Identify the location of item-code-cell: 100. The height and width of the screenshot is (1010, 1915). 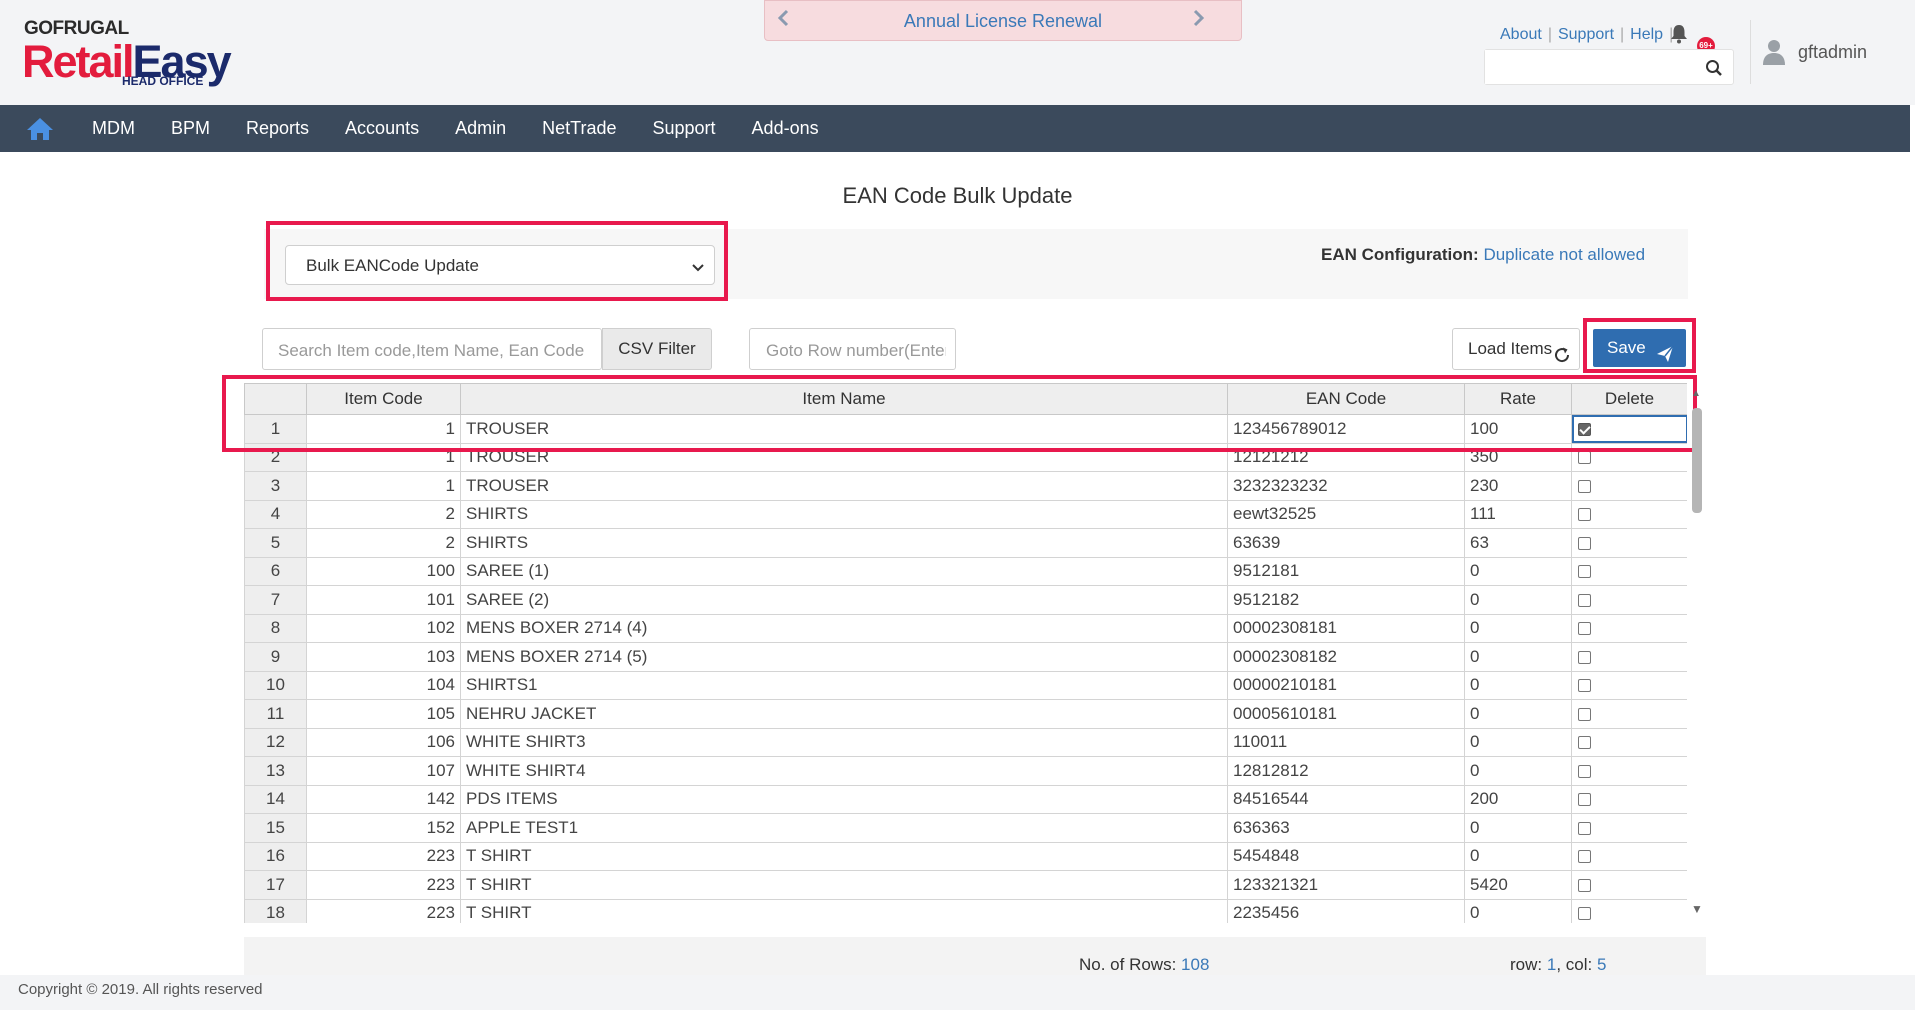
(383, 571).